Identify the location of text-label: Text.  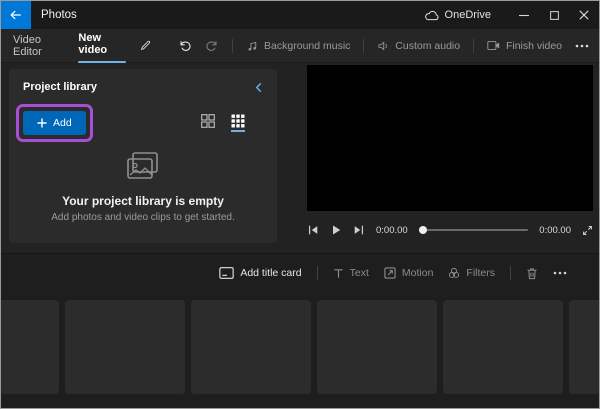
(359, 273).